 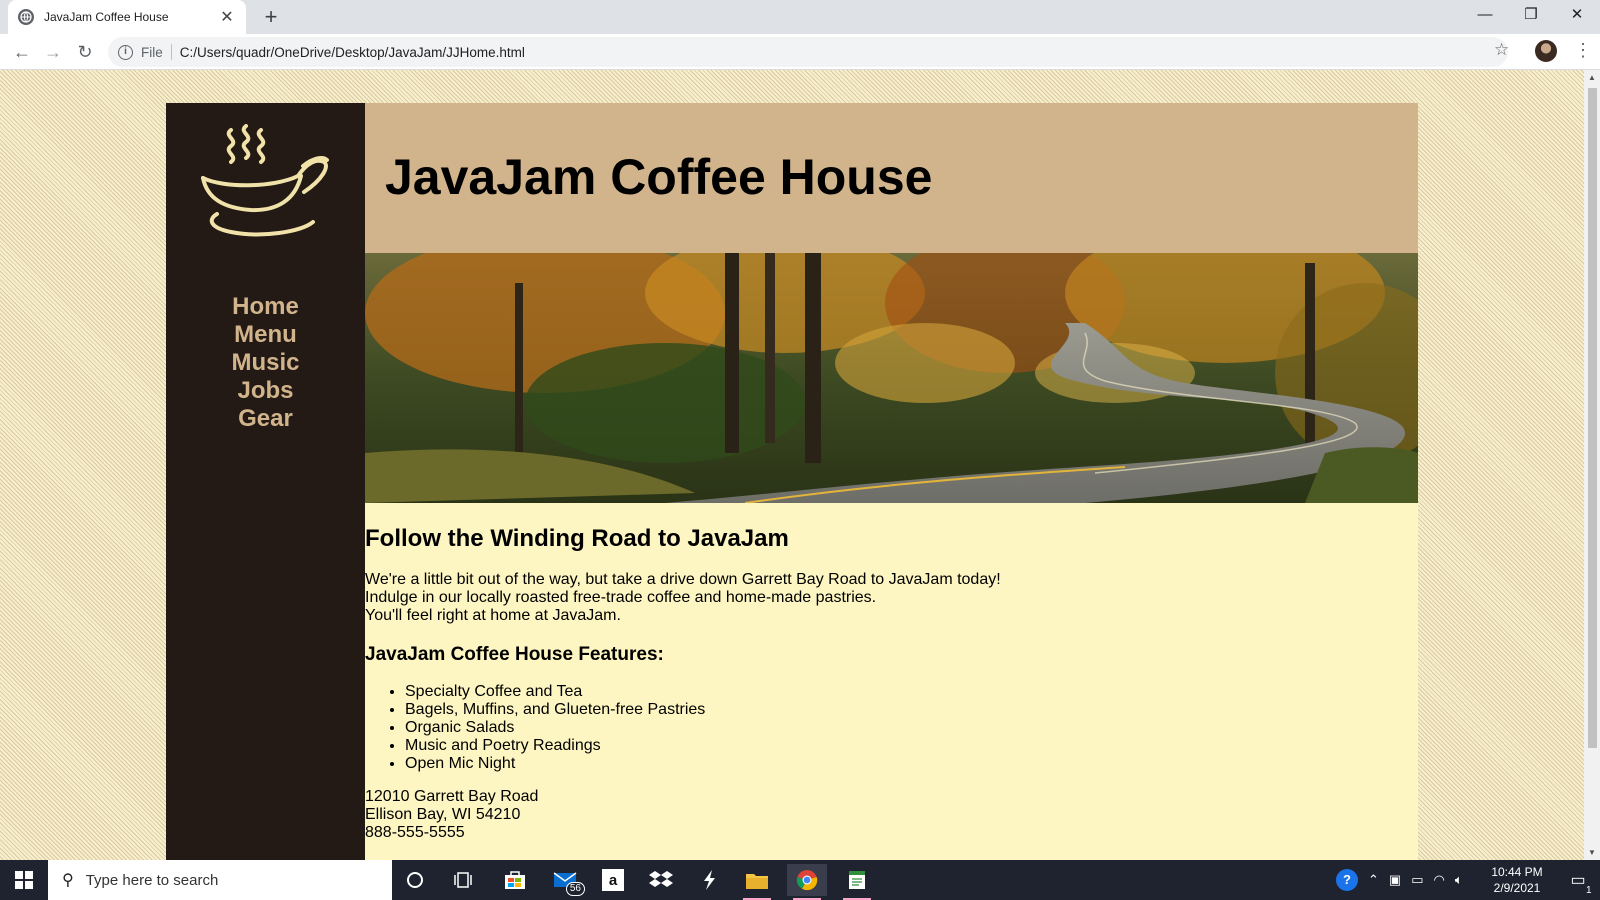 What do you see at coordinates (265, 391) in the screenshot?
I see `nav-link-jobs: Jobs` at bounding box center [265, 391].